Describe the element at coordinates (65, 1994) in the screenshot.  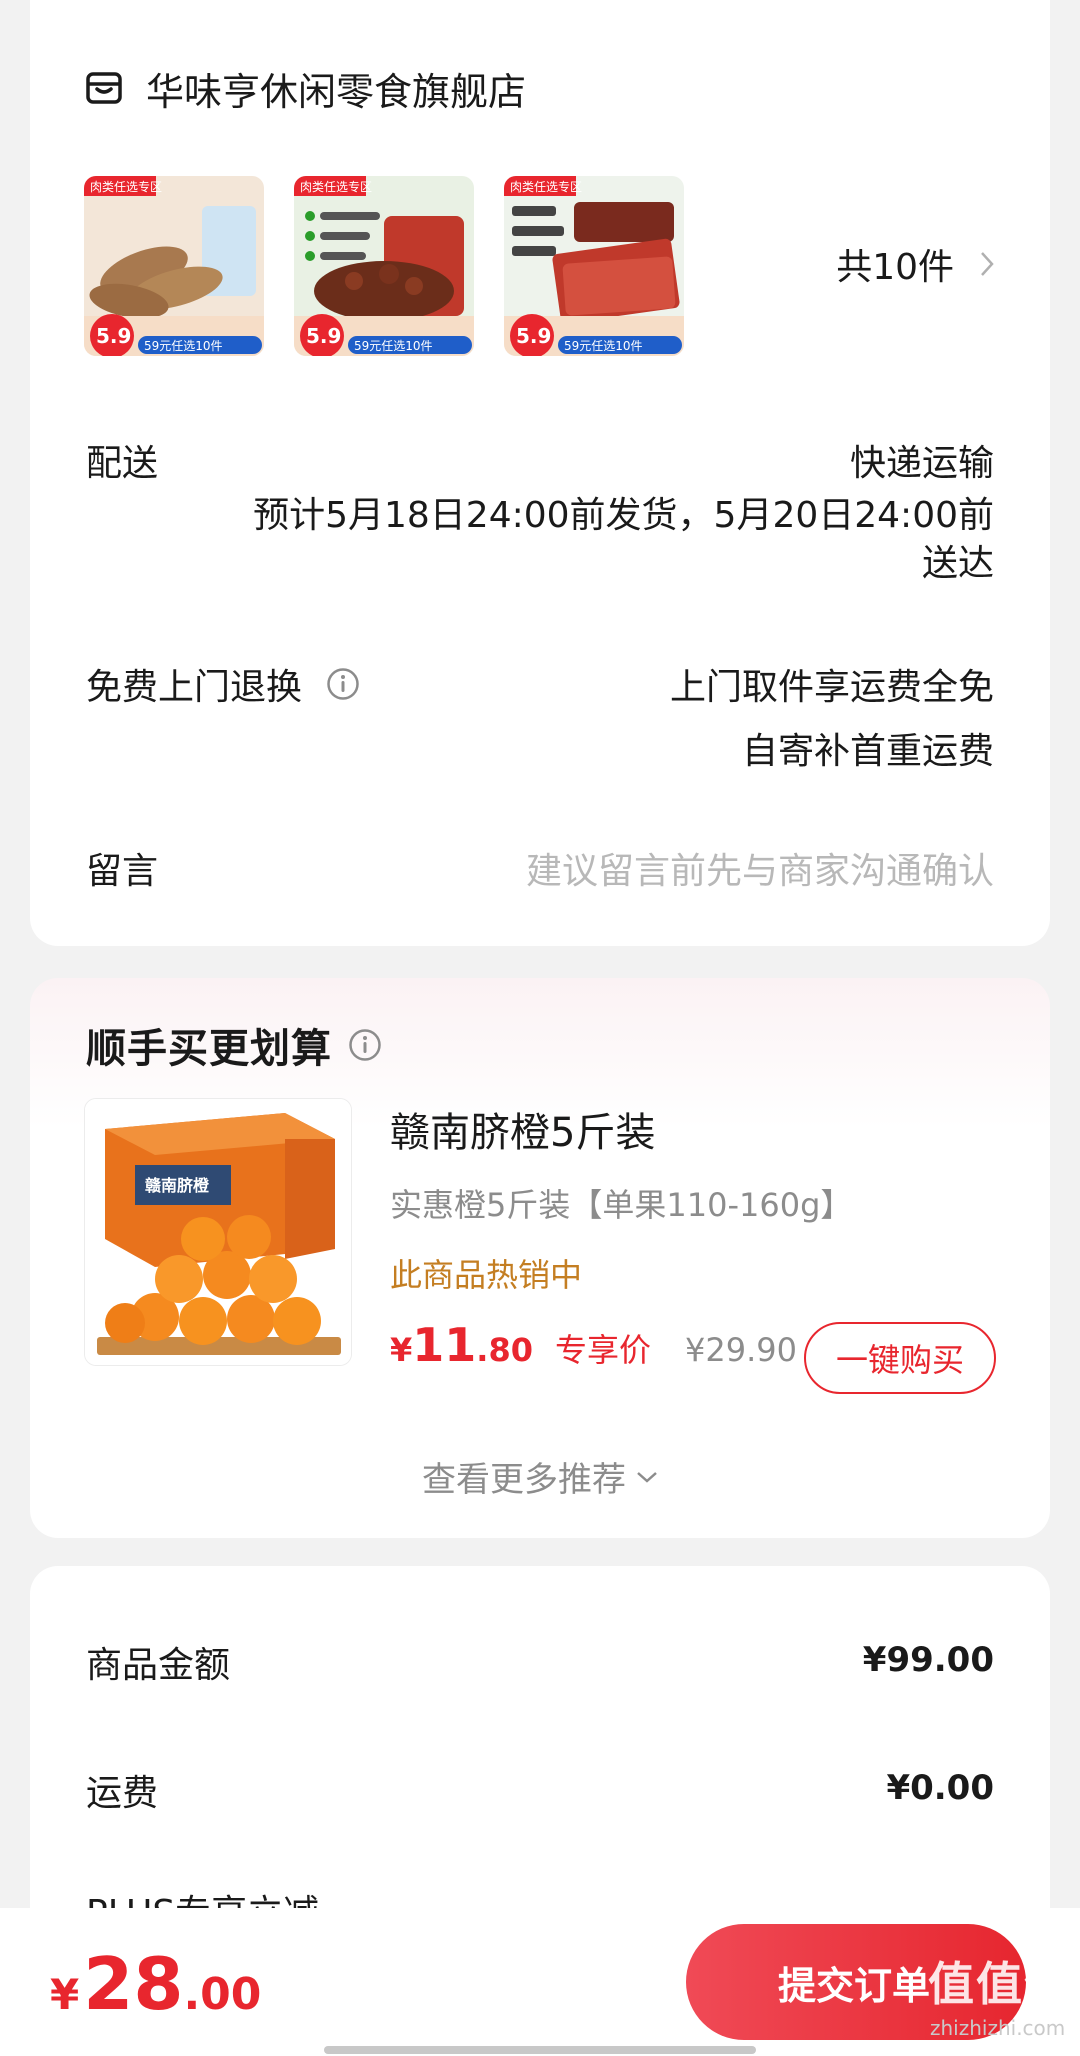
I see `total-currency: ¥` at that location.